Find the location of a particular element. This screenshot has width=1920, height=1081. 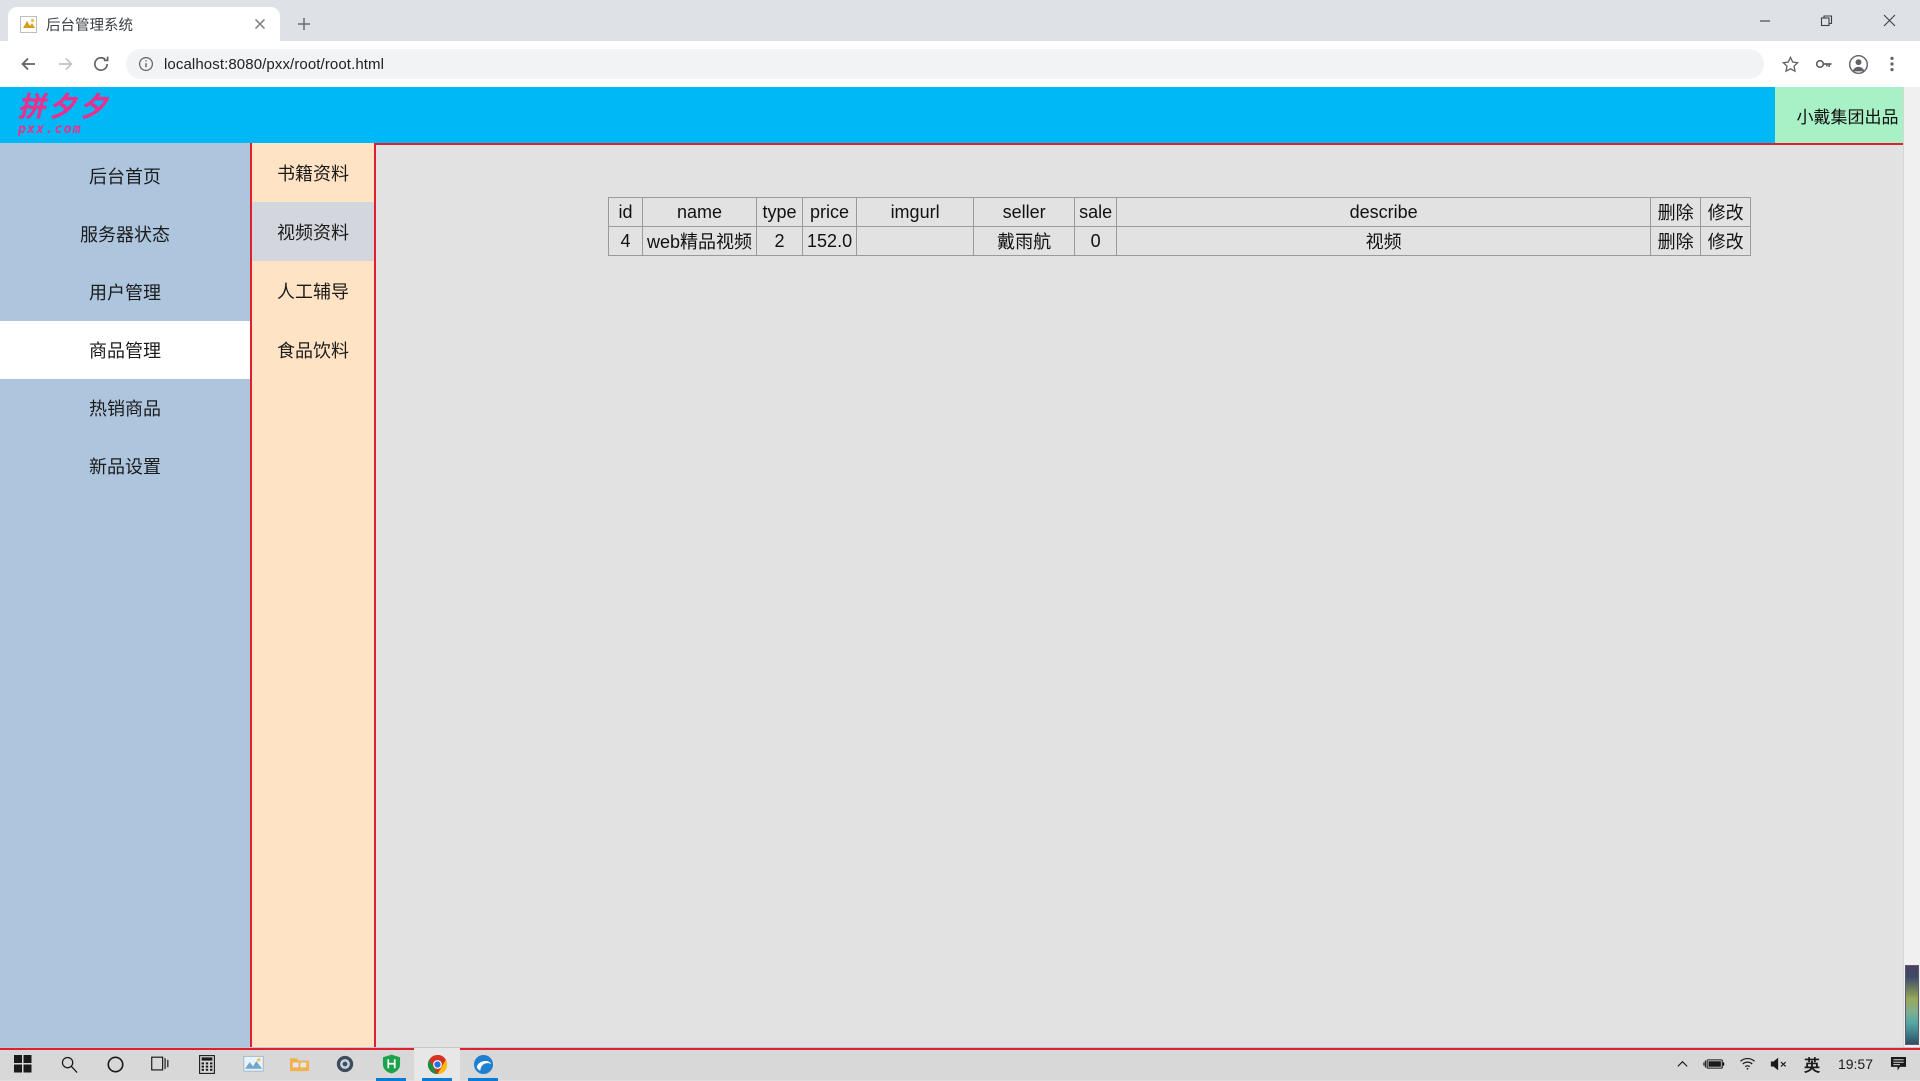

tab-close-icon is located at coordinates (260, 24).